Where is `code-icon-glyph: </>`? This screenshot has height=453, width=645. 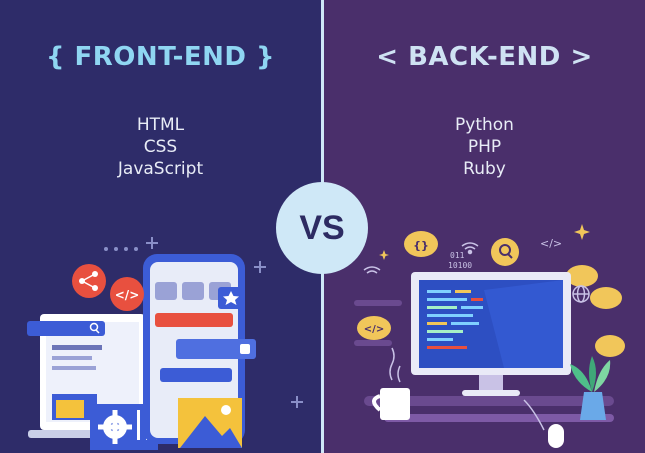
code-icon-glyph: </> is located at coordinates (127, 295).